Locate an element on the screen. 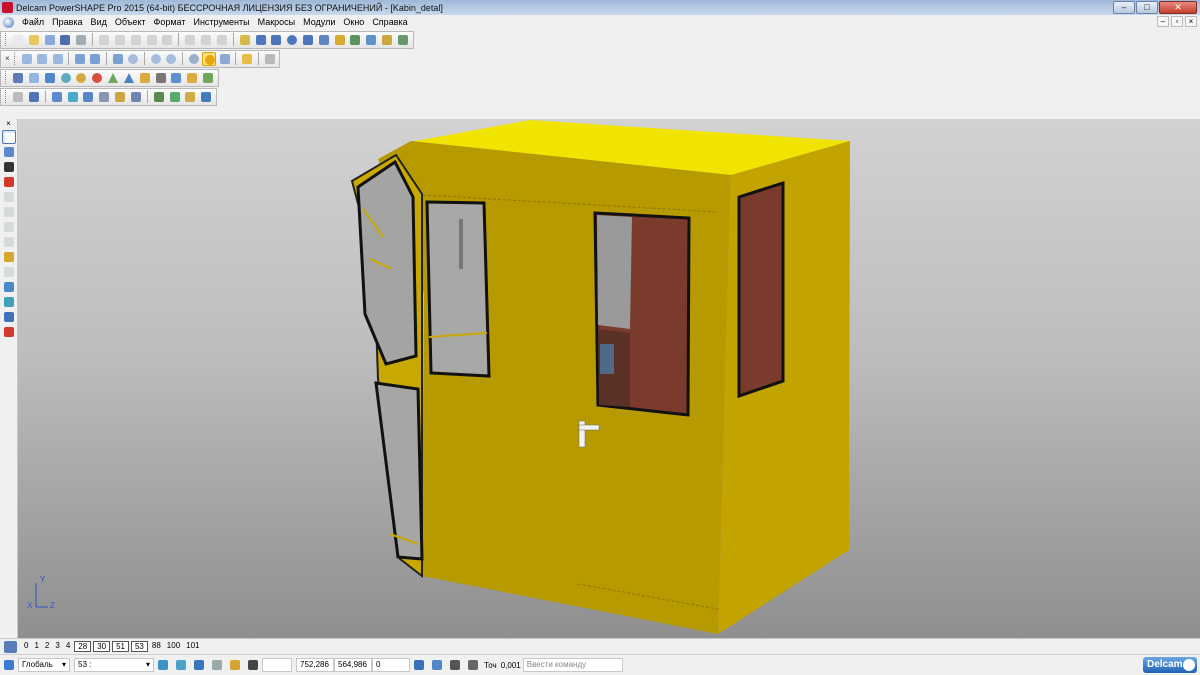 The image size is (1200, 675). levels-icon is located at coordinates (10, 646).